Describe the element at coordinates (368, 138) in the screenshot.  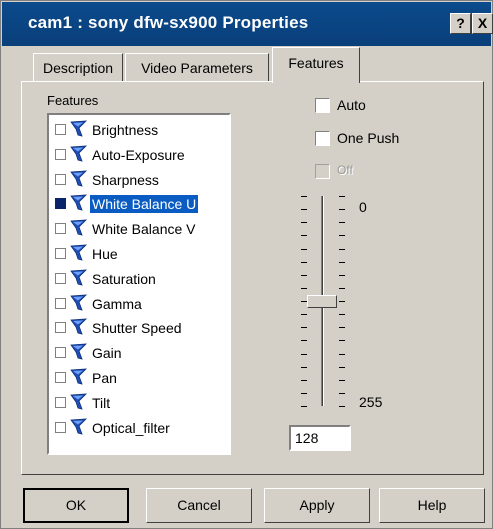
I see `one-push-checkbox-label: One Push` at that location.